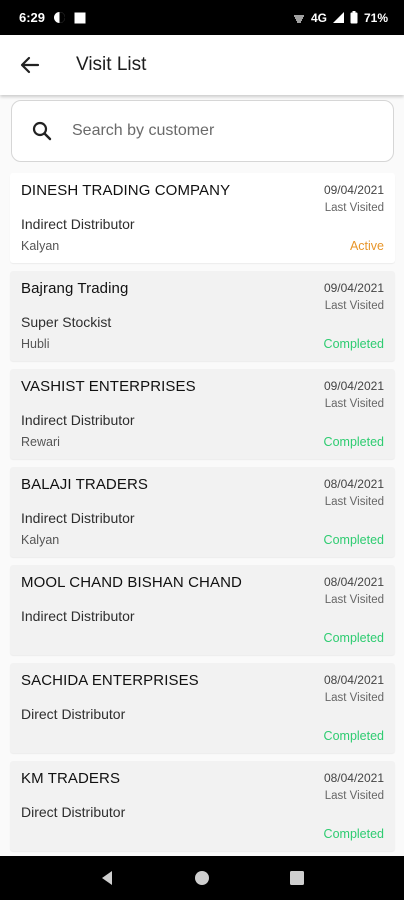 The width and height of the screenshot is (404, 900). Describe the element at coordinates (354, 17) in the screenshot. I see `battery-icon` at that location.